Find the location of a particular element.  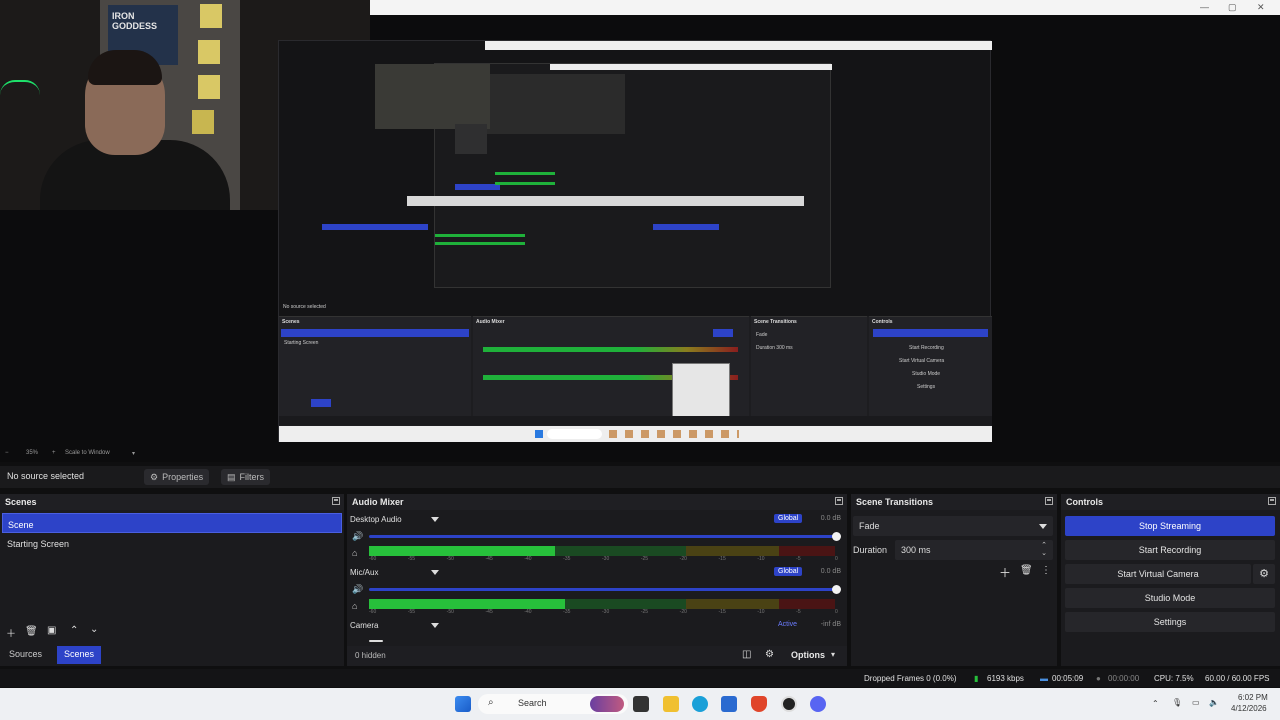

move-down-icon: ⌄ is located at coordinates (94, 629).